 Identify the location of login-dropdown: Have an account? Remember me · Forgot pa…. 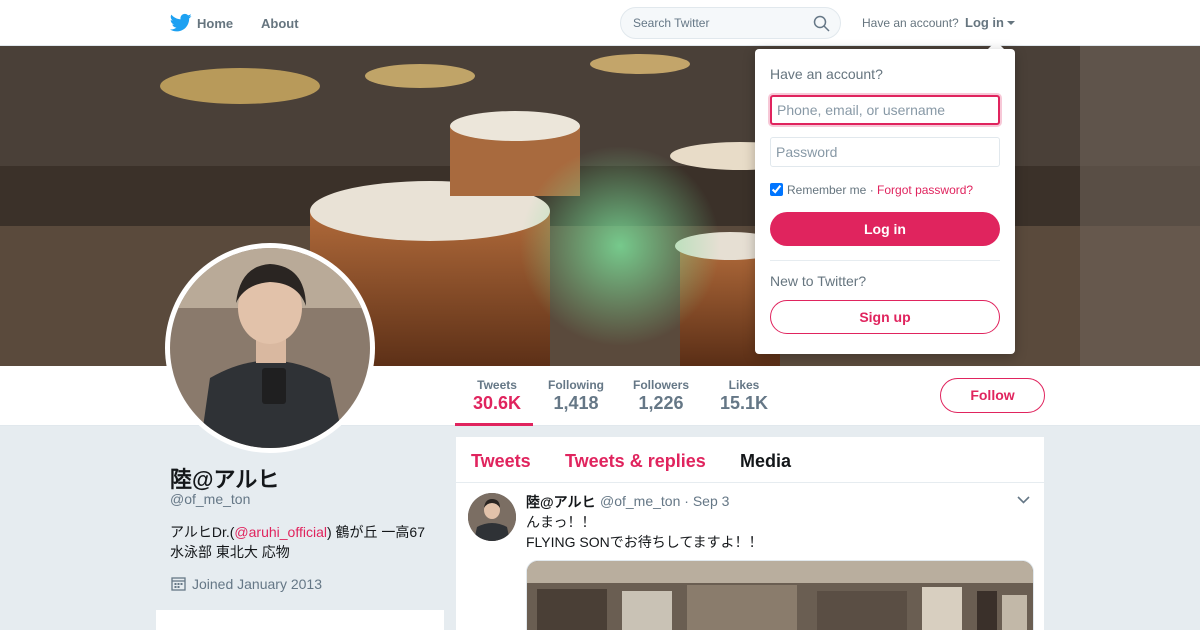
(885, 201).